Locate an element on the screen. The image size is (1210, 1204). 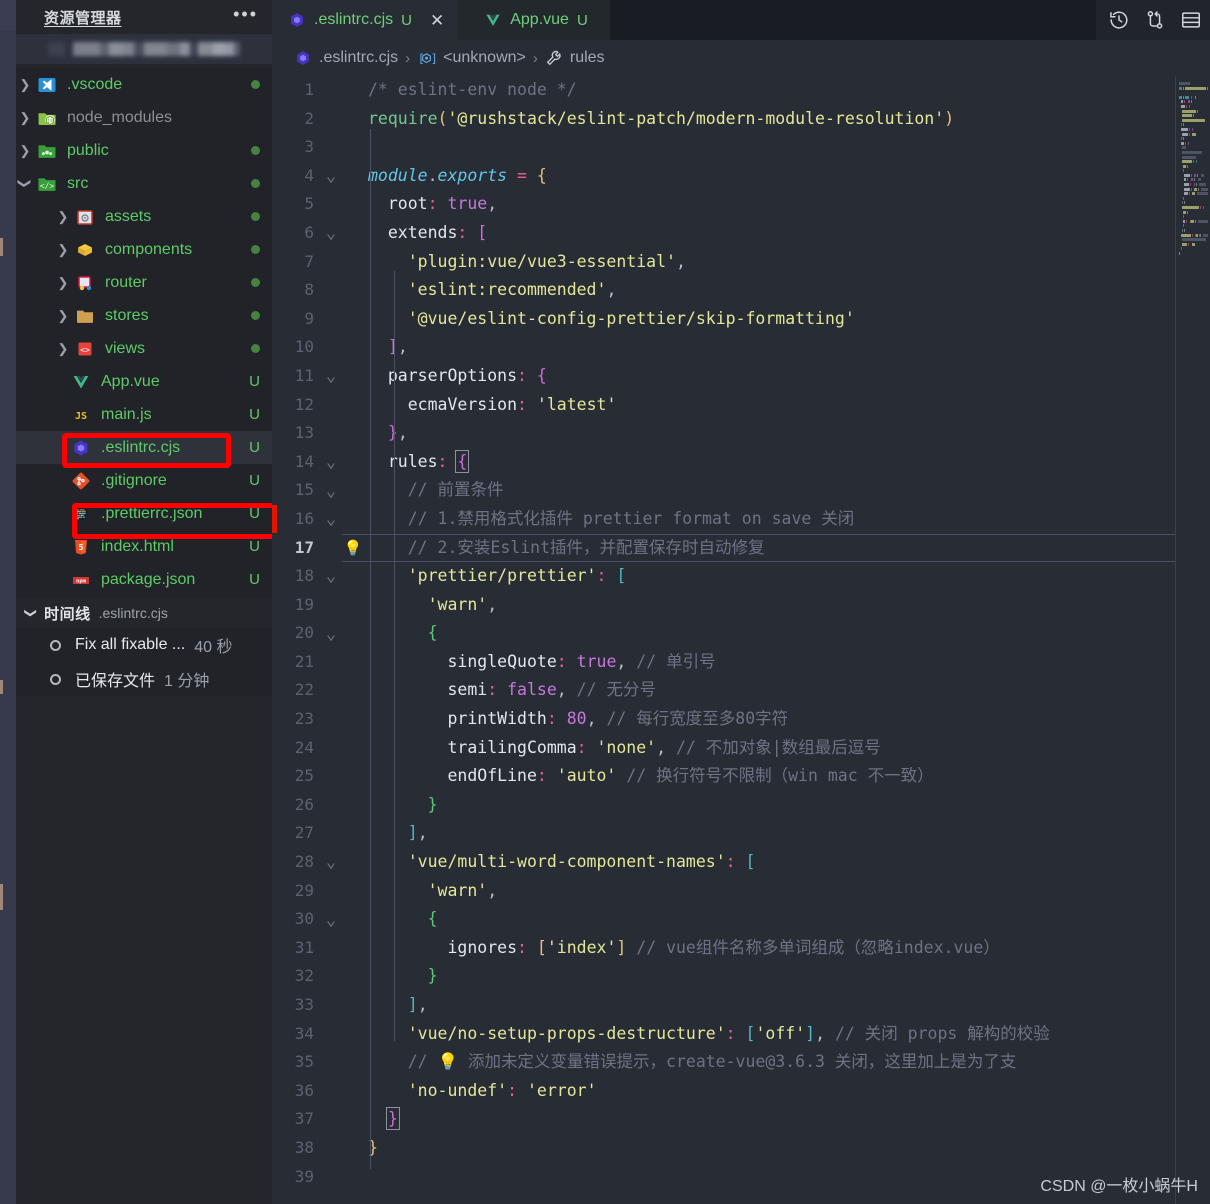
code-line: 18 ⌄ 'prettier/prettier': [ is located at coordinates (741, 576).